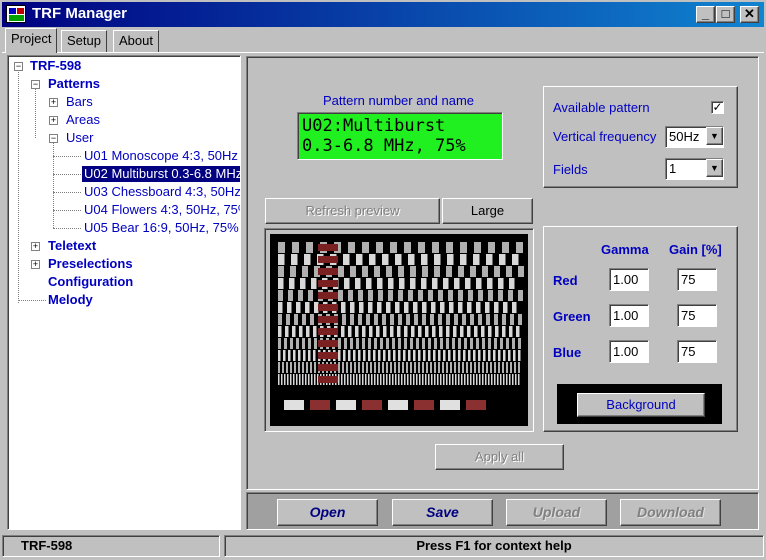  I want to click on burst-bottom-block, so click(476, 405).